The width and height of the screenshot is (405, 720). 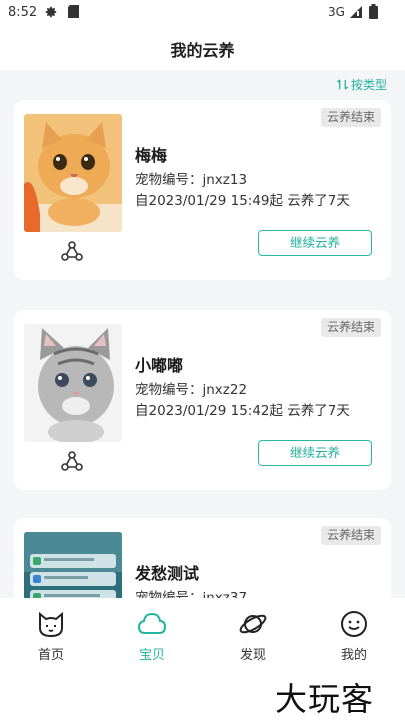 I want to click on cat-face-icon, so click(x=51, y=624).